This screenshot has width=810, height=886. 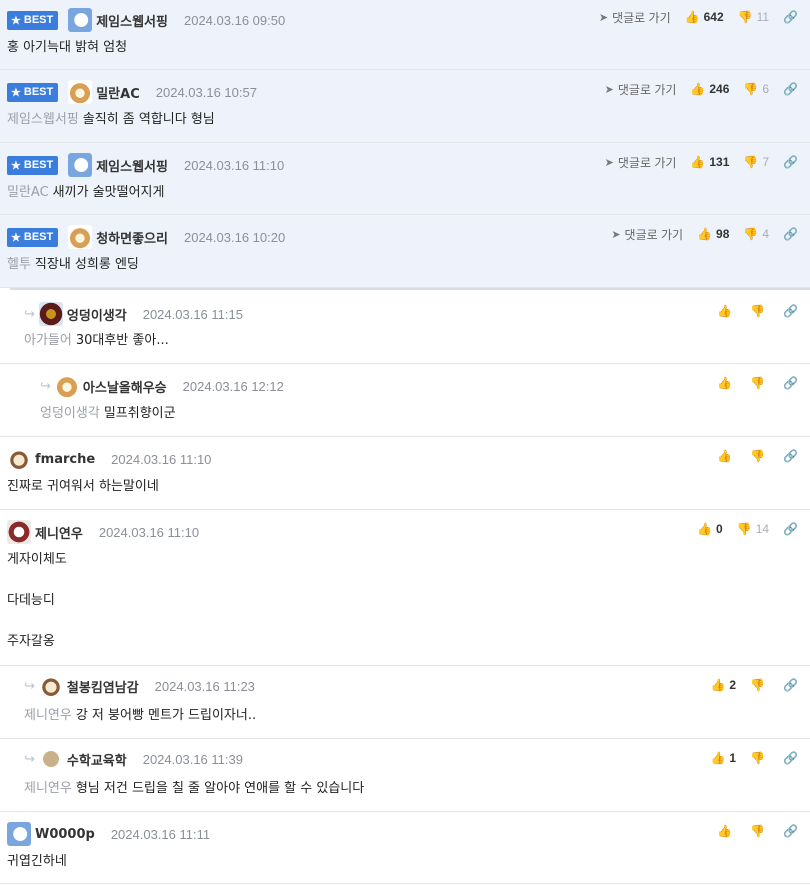 I want to click on comment-date: 2024.03.16 11:10, so click(x=149, y=532).